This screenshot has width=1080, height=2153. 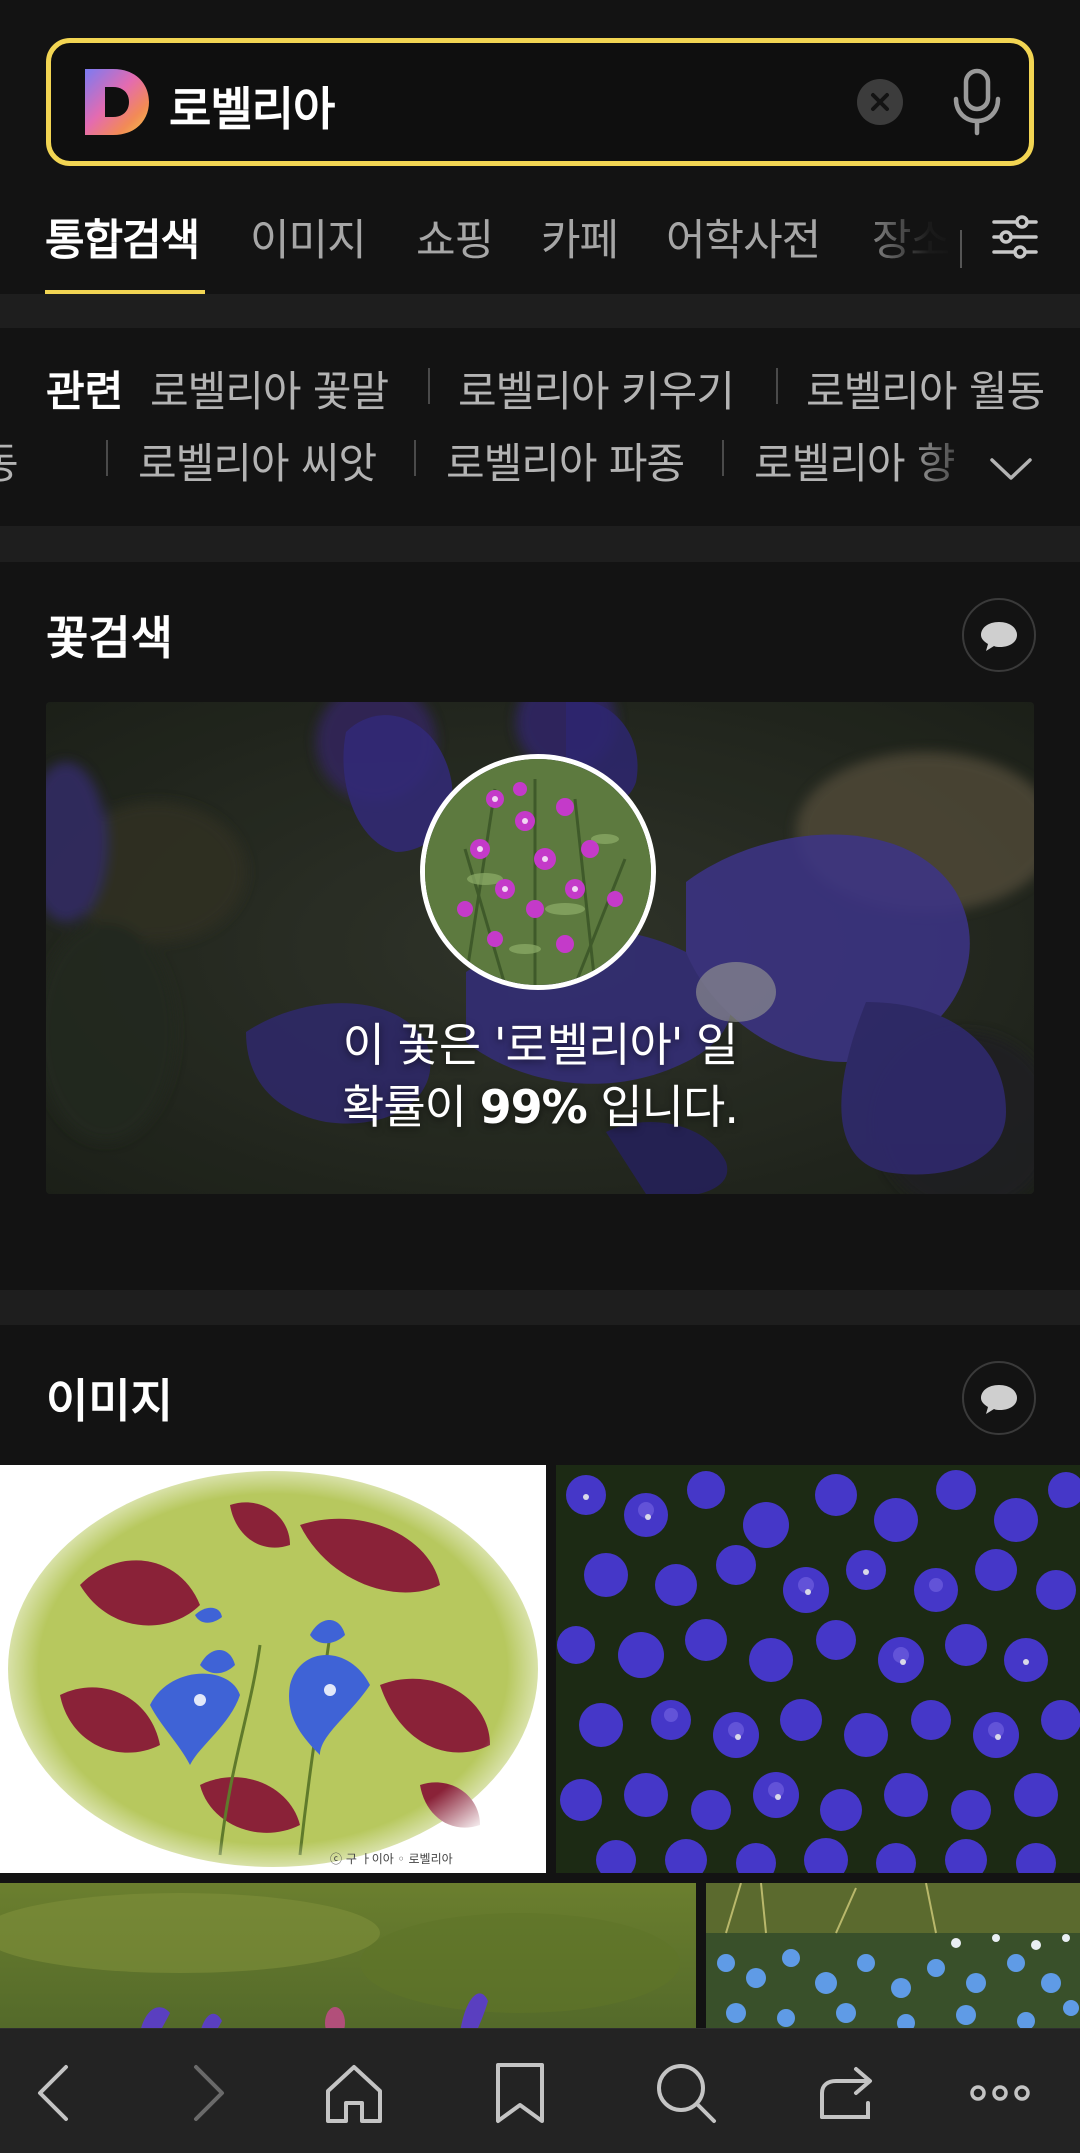 What do you see at coordinates (977, 102) in the screenshot?
I see `mic-icon` at bounding box center [977, 102].